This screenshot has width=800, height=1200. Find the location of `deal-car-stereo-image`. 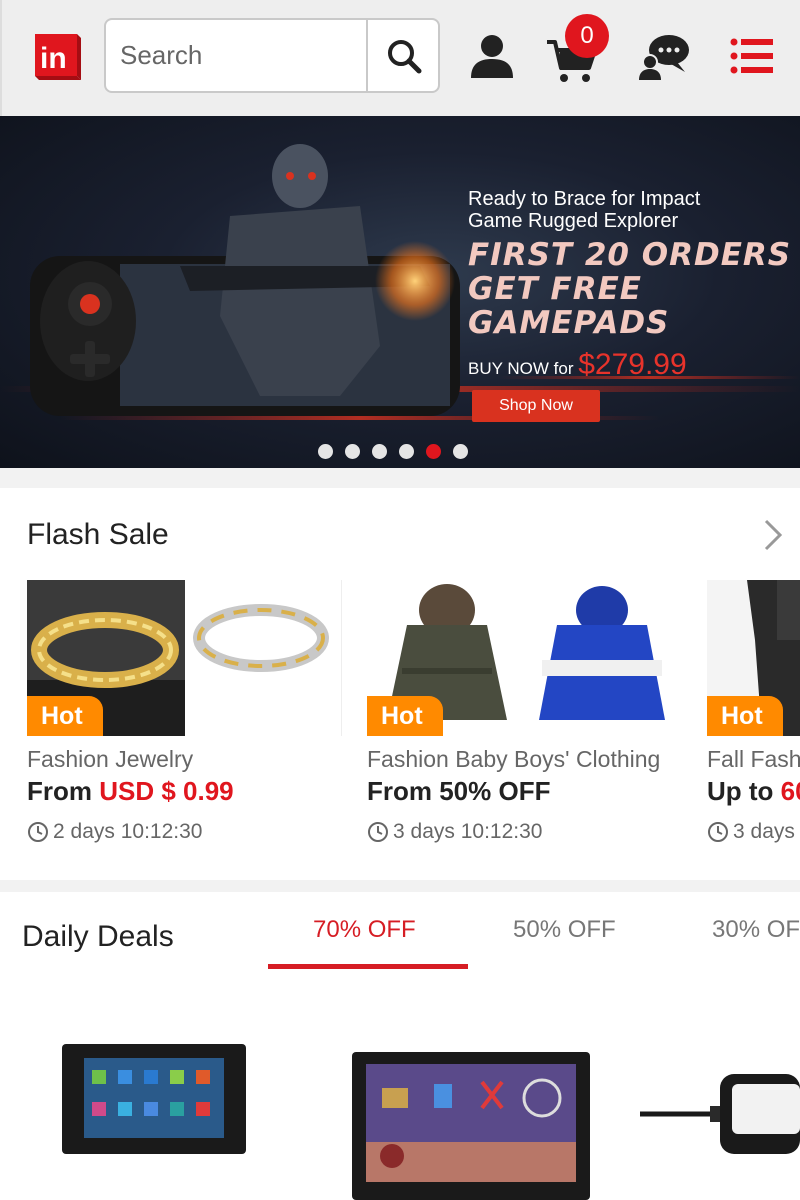

deal-car-stereo-image is located at coordinates (154, 1099).